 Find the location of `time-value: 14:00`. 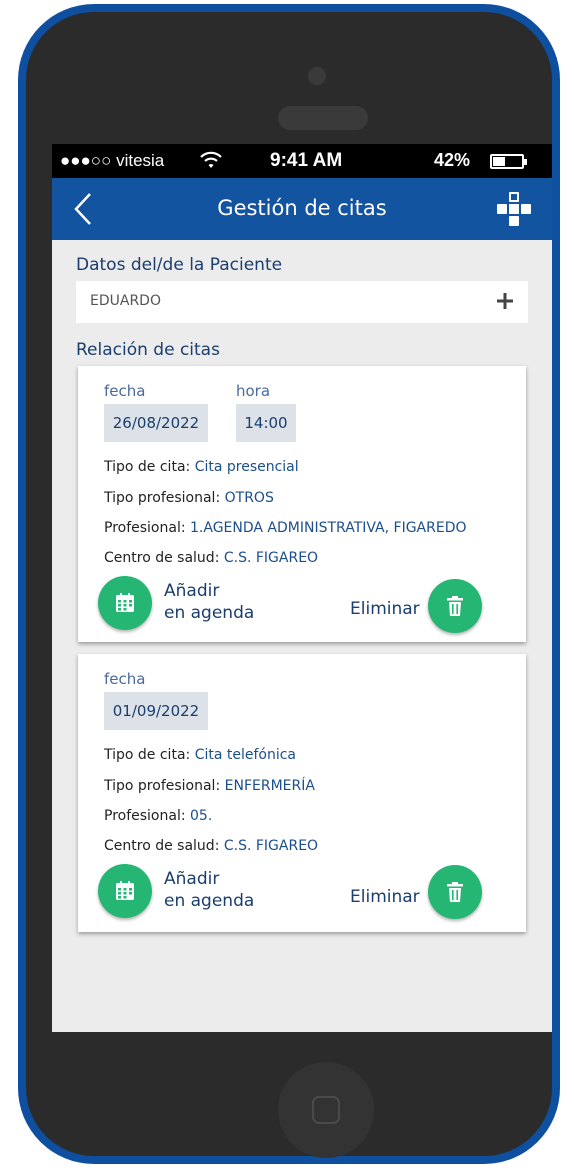

time-value: 14:00 is located at coordinates (266, 423).